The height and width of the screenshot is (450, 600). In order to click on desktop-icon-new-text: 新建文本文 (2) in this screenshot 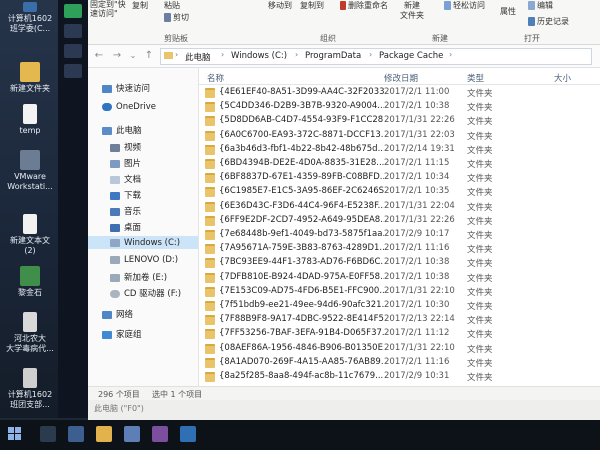, I will do `click(30, 235)`.